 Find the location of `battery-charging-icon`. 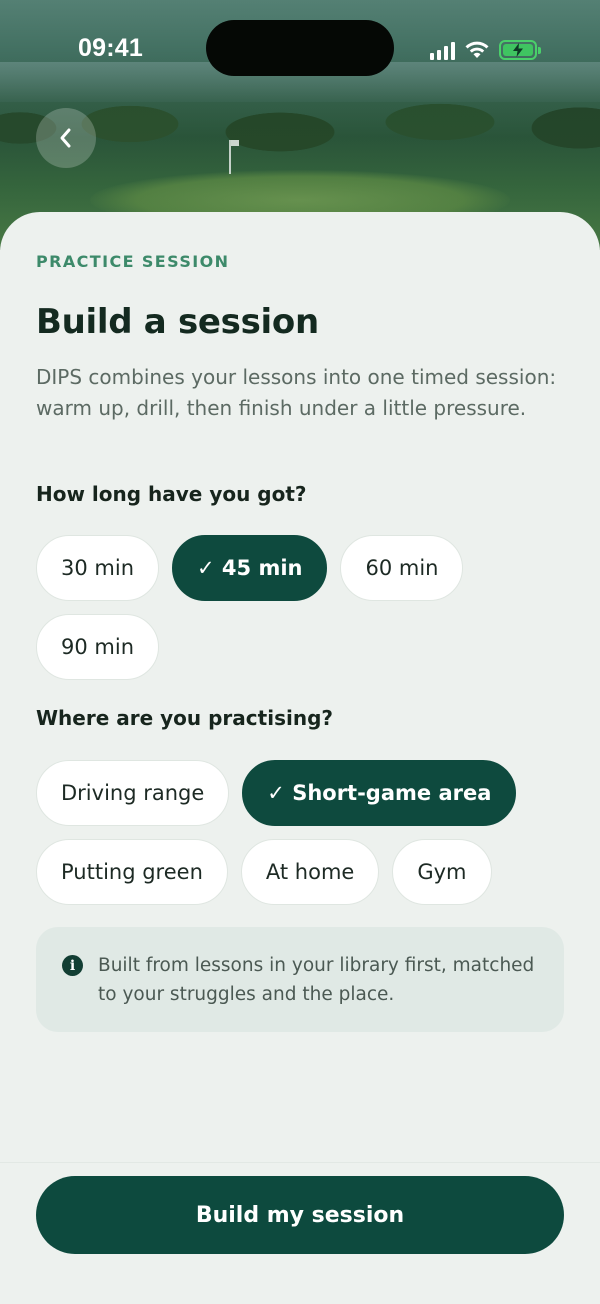

battery-charging-icon is located at coordinates (520, 50).